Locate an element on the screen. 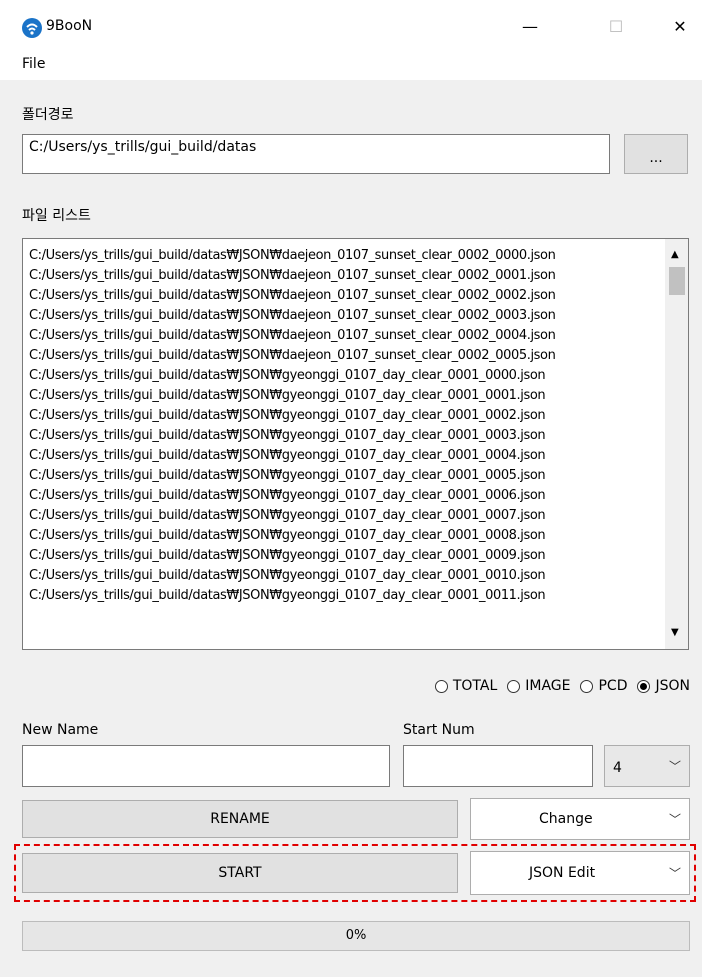 This screenshot has width=702, height=977. folder-path-label: 폴더경로 is located at coordinates (48, 115).